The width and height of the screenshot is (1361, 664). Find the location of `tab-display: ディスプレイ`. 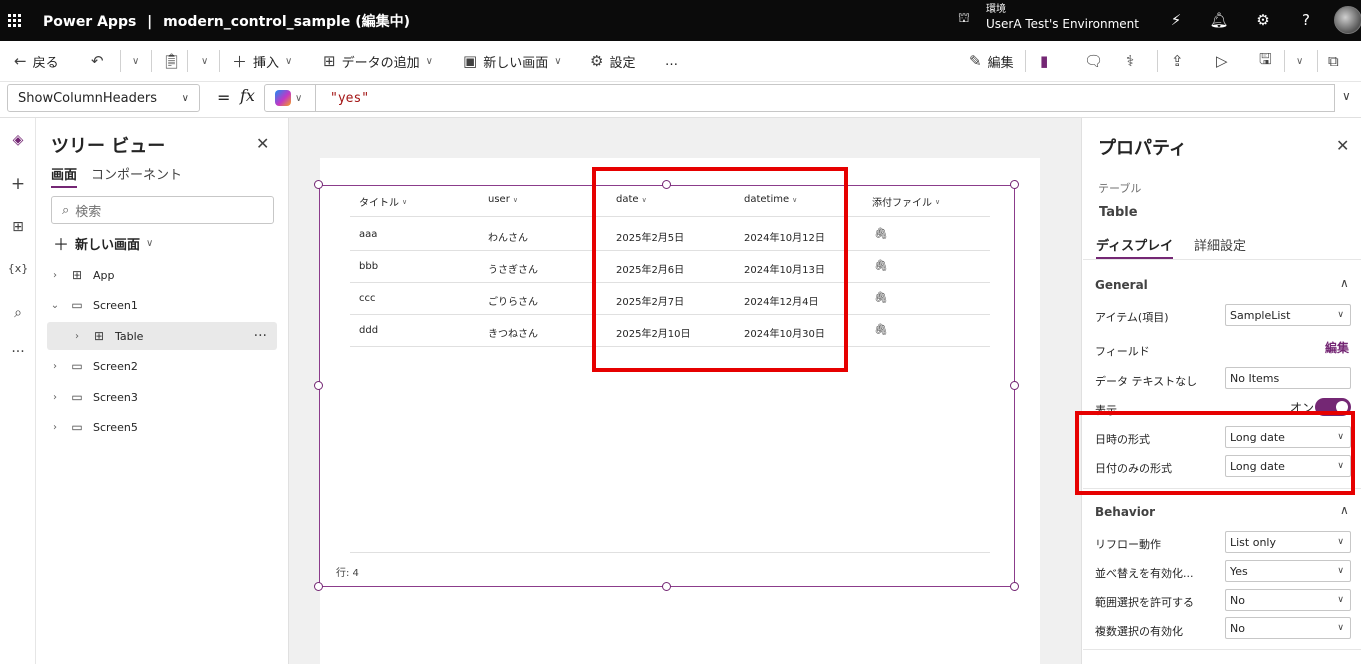

tab-display: ディスプレイ is located at coordinates (1135, 247).